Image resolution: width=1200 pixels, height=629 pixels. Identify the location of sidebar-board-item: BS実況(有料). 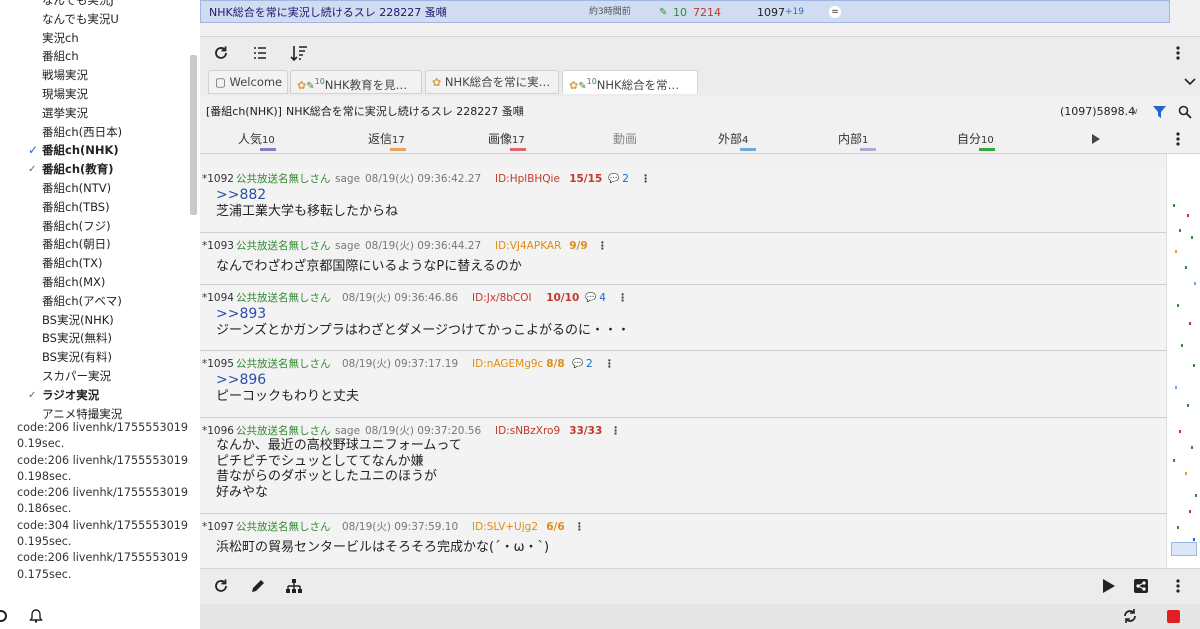
(95, 357).